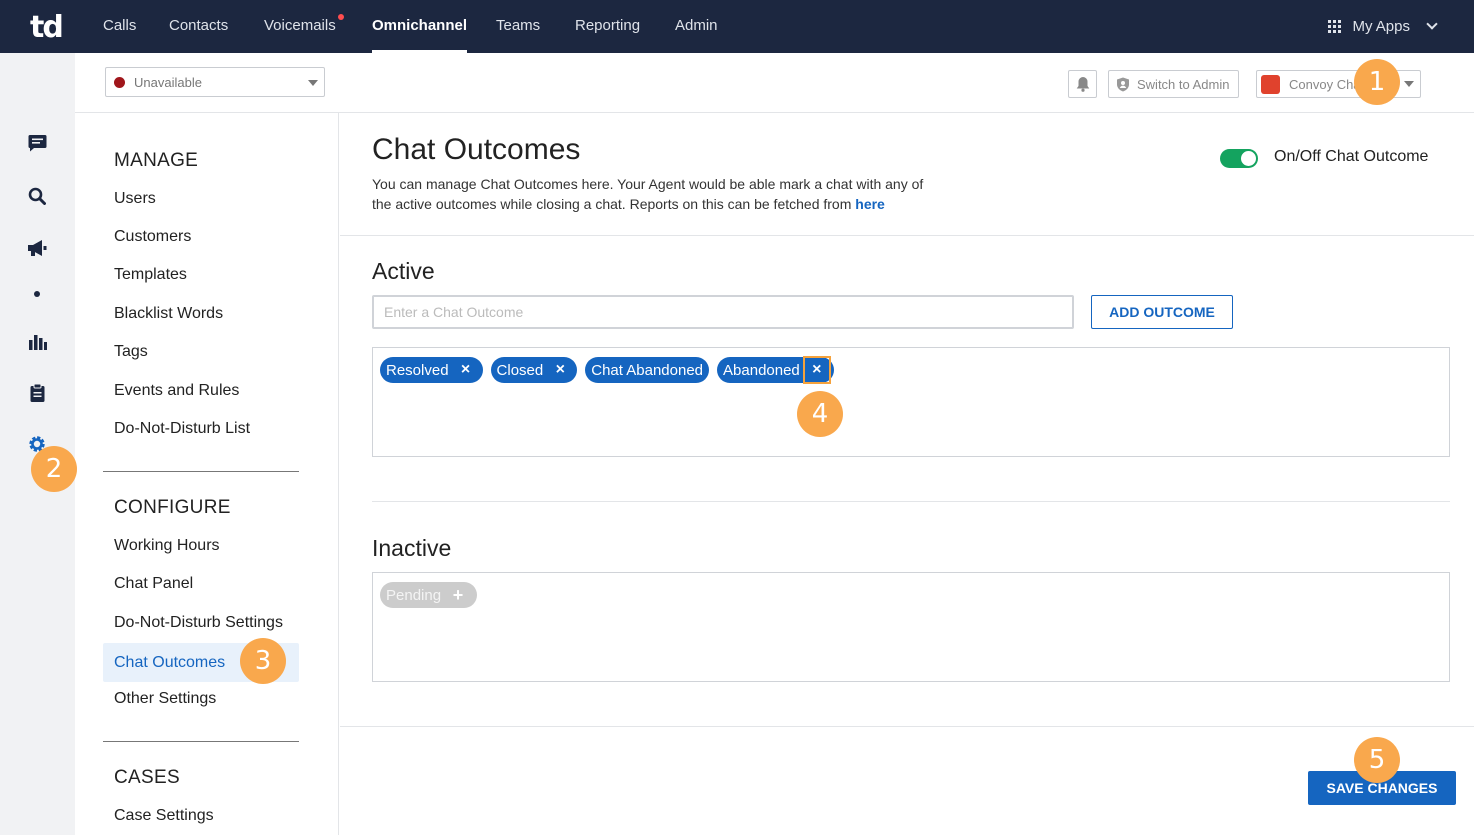 The width and height of the screenshot is (1474, 835). I want to click on megaphone-icon, so click(37, 248).